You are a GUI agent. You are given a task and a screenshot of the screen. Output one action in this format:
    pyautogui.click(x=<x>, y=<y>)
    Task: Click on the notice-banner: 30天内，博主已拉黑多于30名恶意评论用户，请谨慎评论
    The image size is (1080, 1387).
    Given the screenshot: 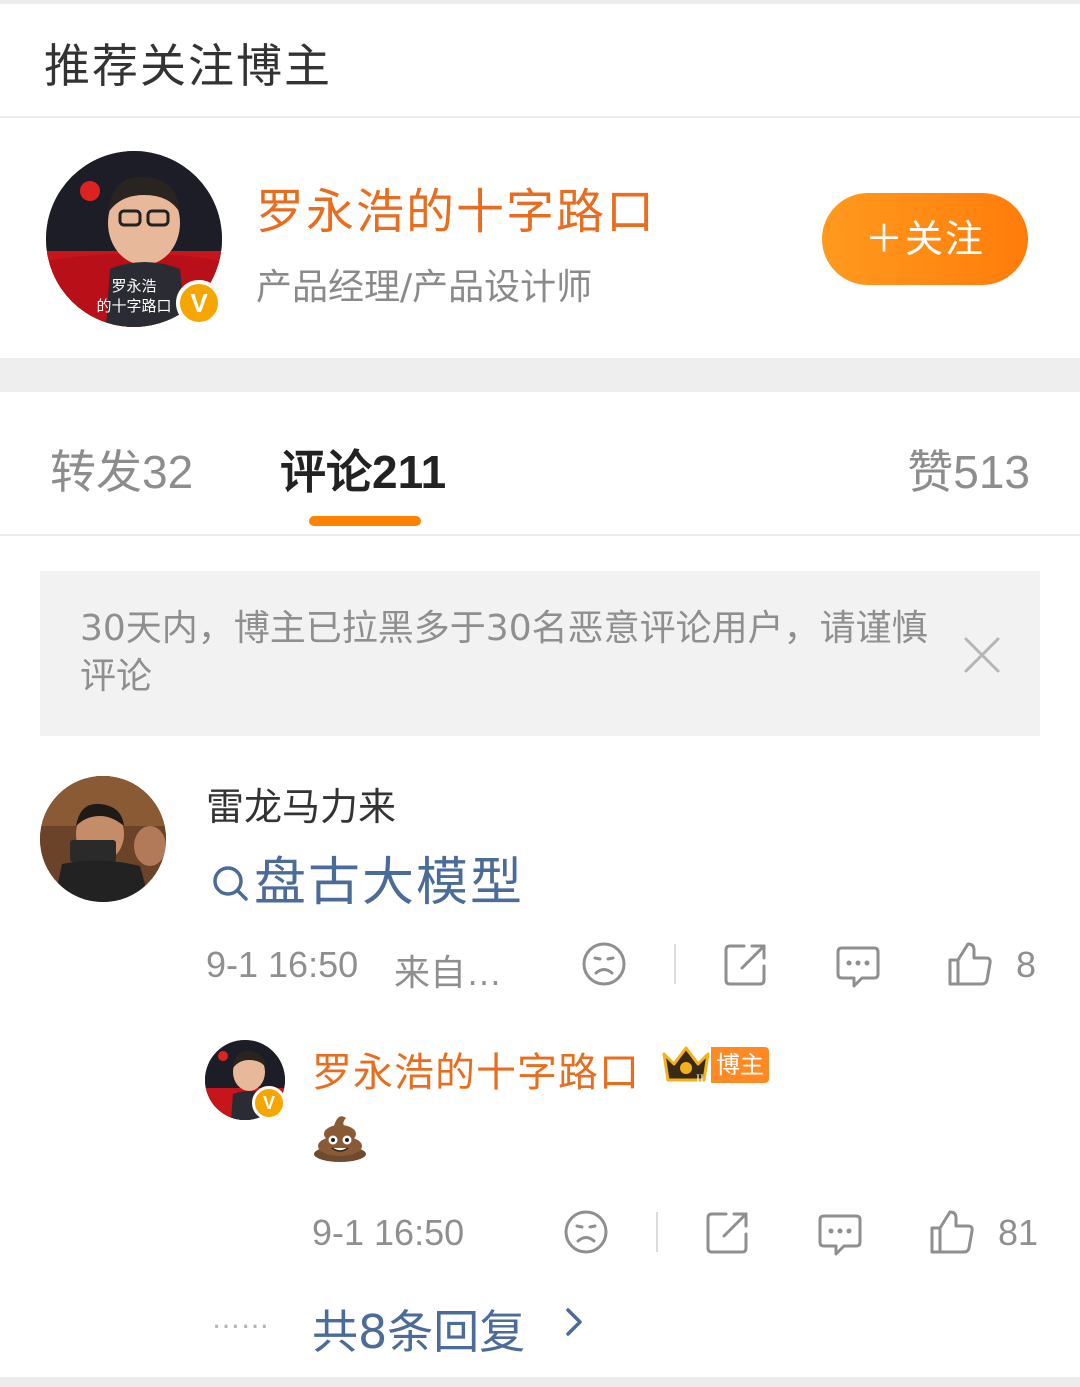 What is the action you would take?
    pyautogui.click(x=540, y=653)
    